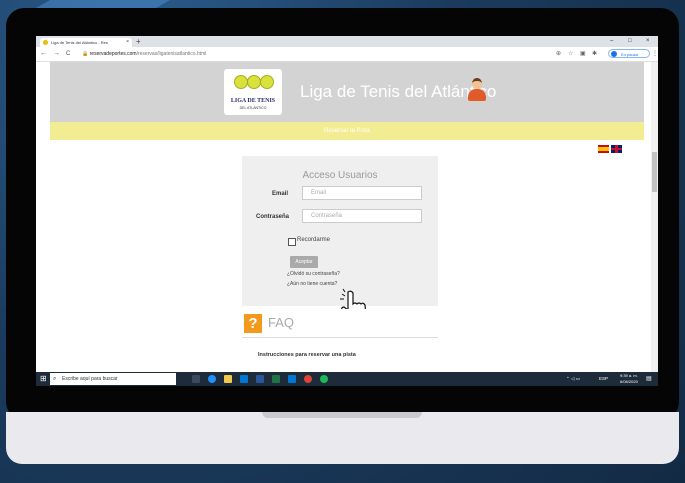  I want to click on password-label: Contraseña, so click(273, 217).